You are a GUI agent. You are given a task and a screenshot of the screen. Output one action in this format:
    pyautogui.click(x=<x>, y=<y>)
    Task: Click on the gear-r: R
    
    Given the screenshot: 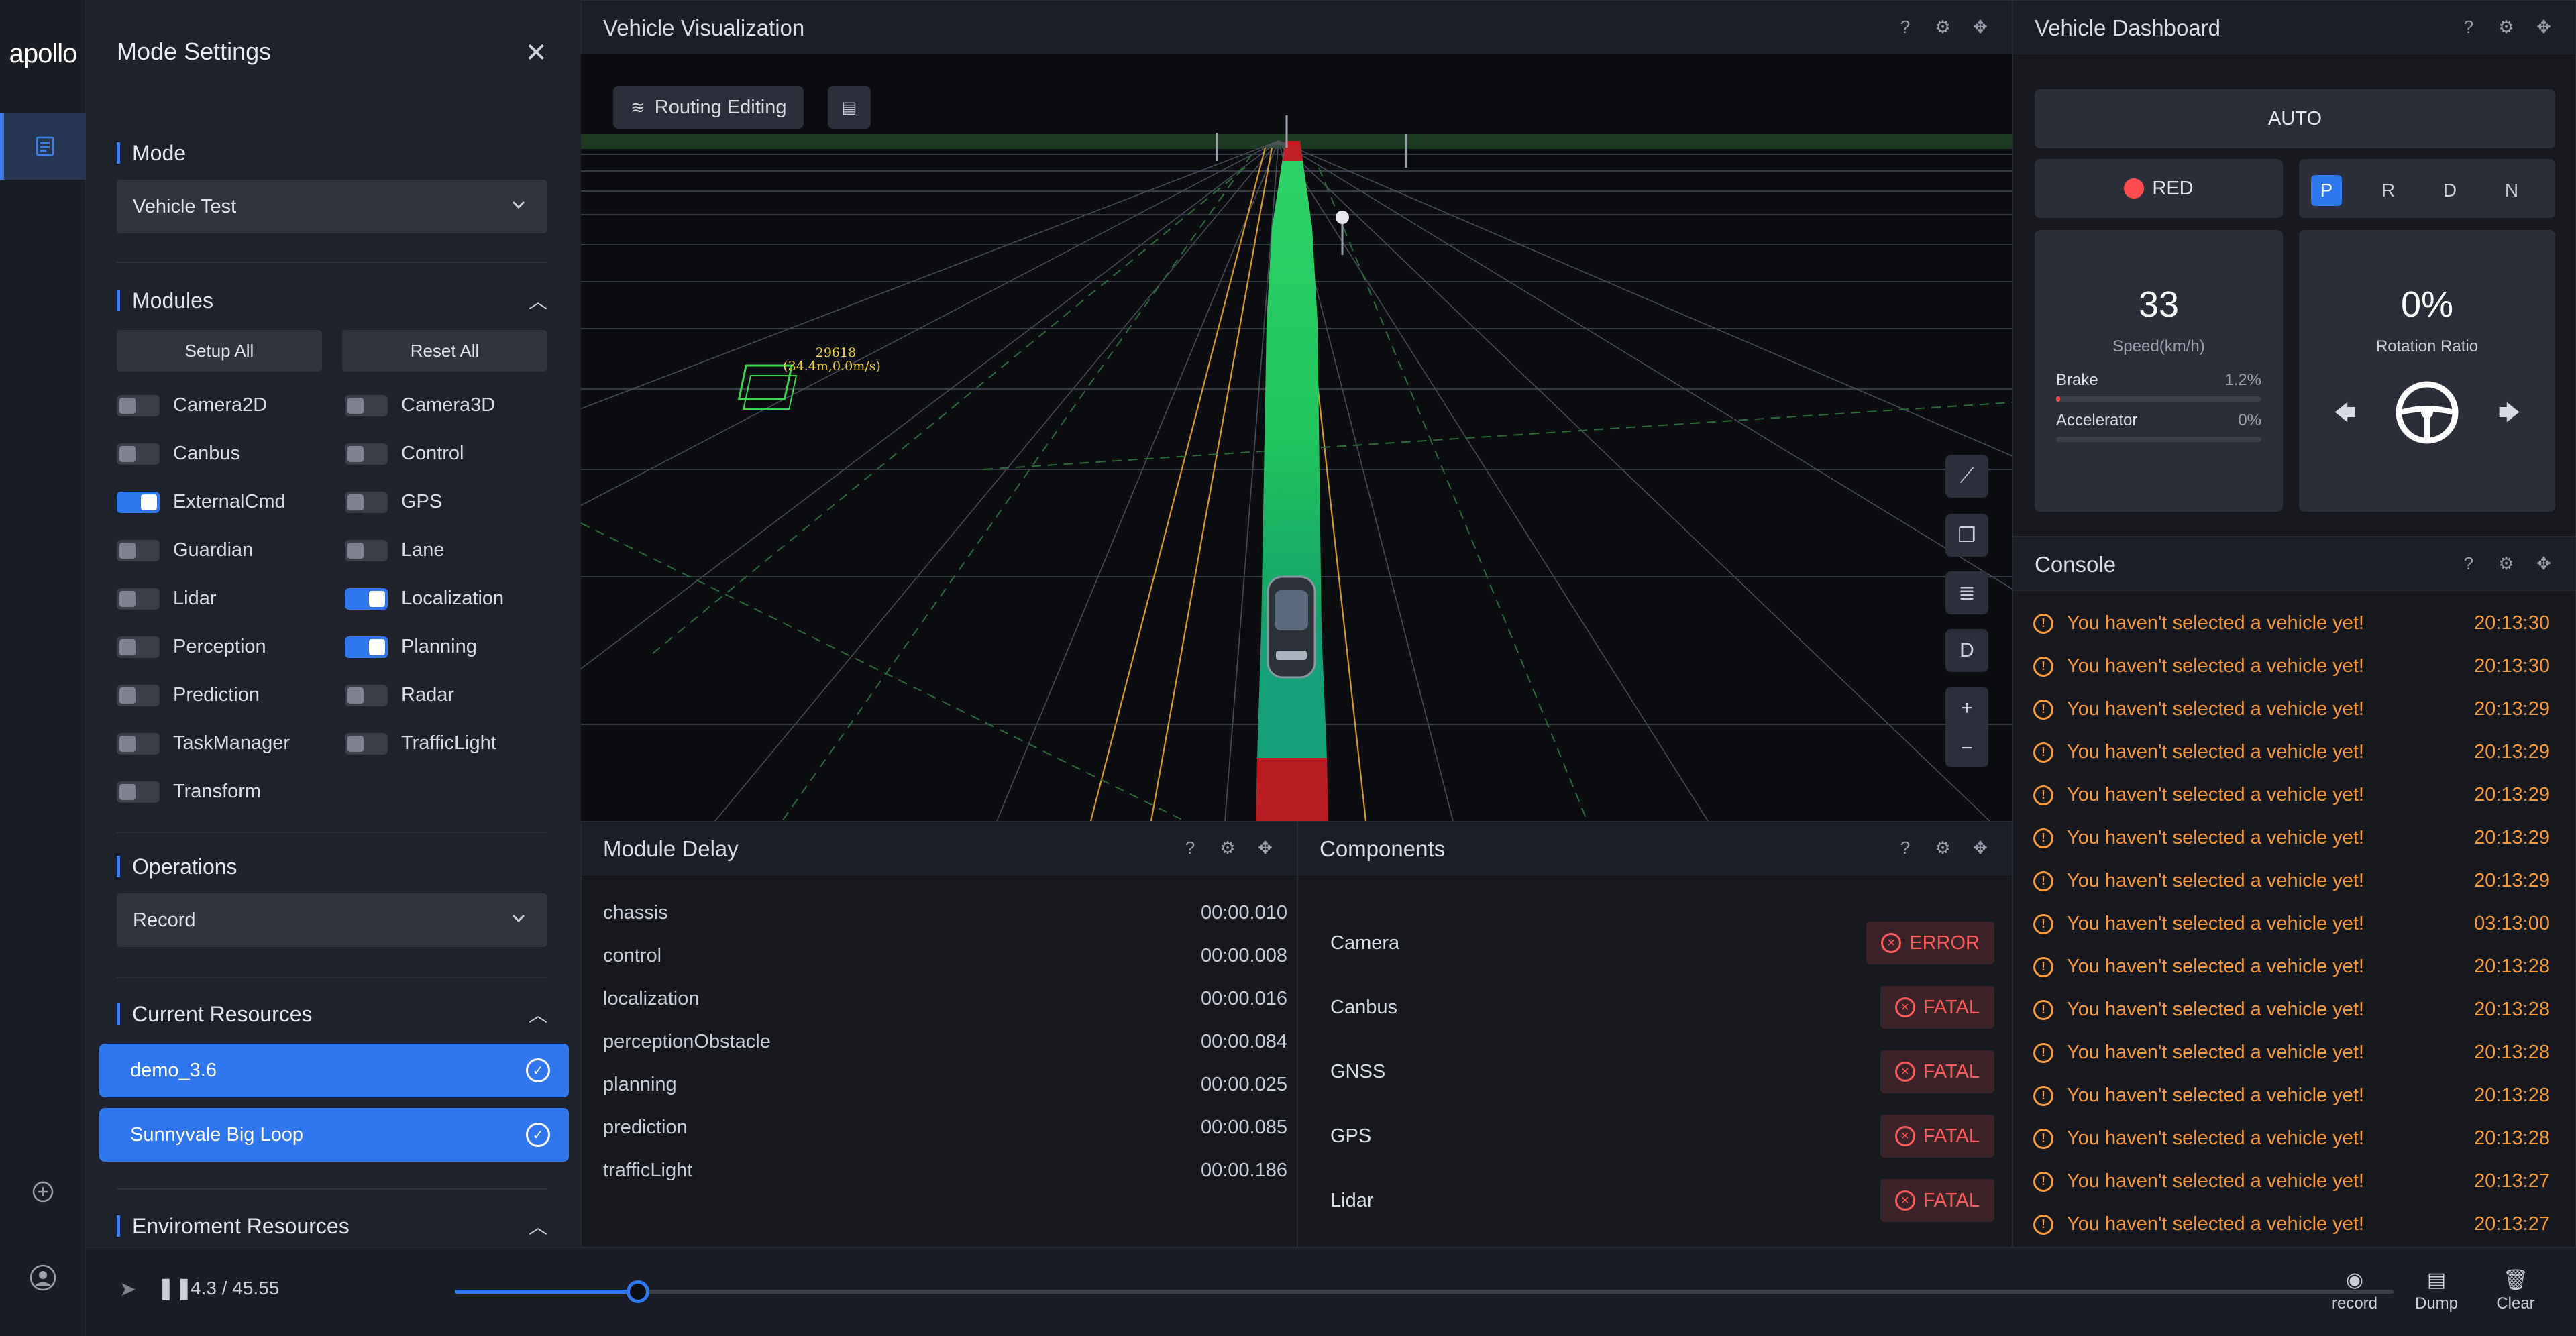 What is the action you would take?
    pyautogui.click(x=2388, y=190)
    